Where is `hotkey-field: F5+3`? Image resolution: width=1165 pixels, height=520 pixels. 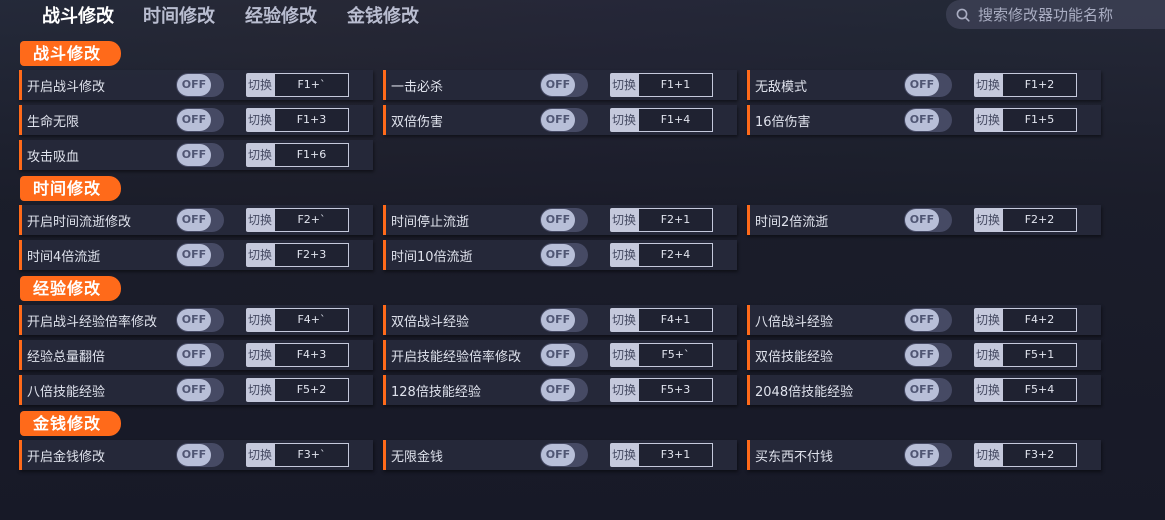
hotkey-field: F5+3 is located at coordinates (675, 390).